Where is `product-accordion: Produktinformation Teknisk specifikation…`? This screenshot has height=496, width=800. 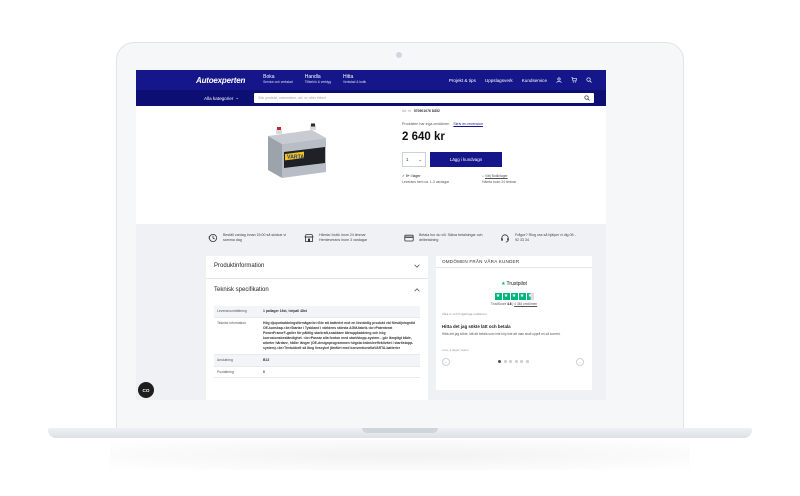 product-accordion: Produktinformation Teknisk specifikation… is located at coordinates (317, 328).